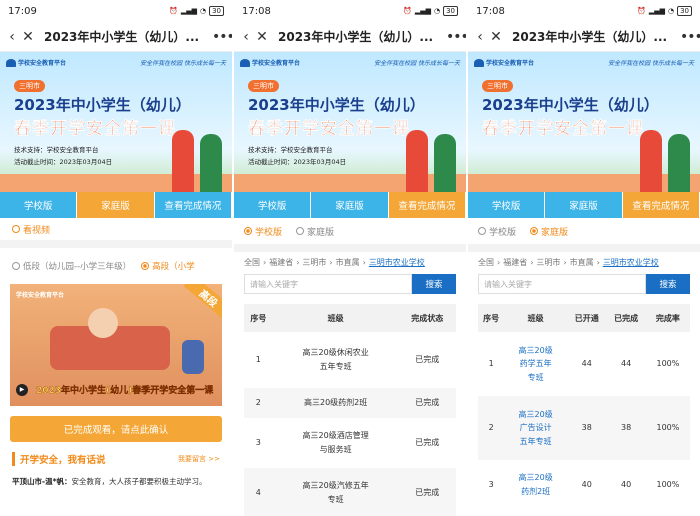 The width and height of the screenshot is (700, 516). I want to click on table-row: 3 高三20级 药剂2班 40 40 100%, so click(584, 485).